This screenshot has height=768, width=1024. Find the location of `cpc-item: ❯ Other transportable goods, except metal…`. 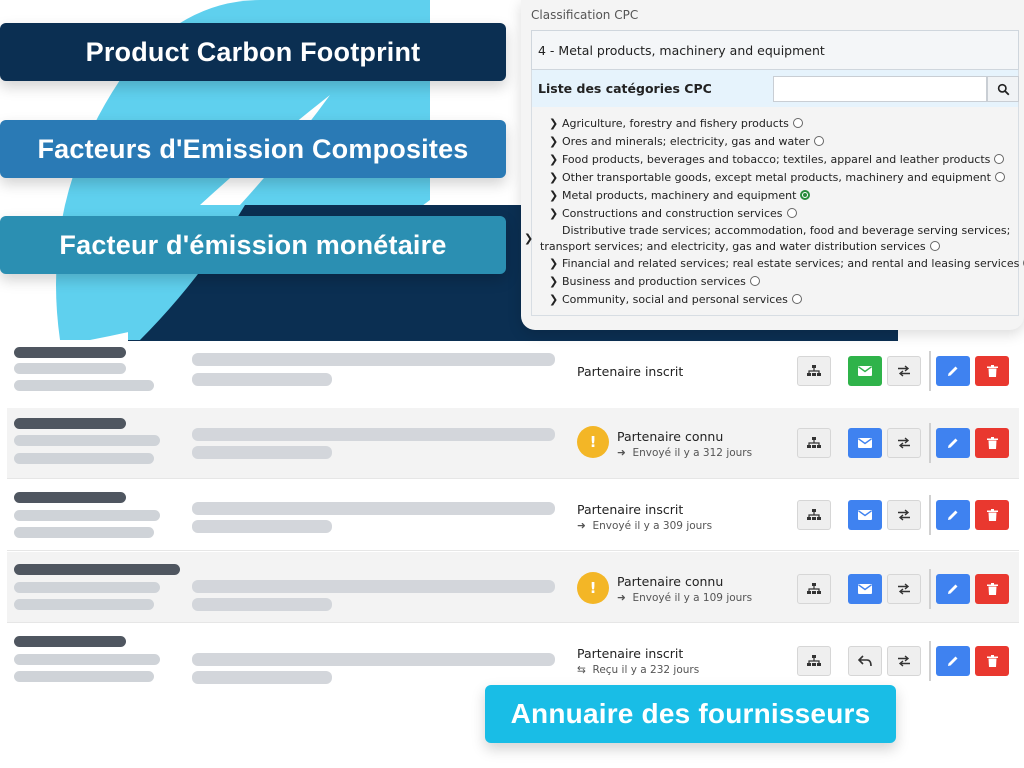

cpc-item: ❯ Other transportable goods, except metal… is located at coordinates (776, 178).